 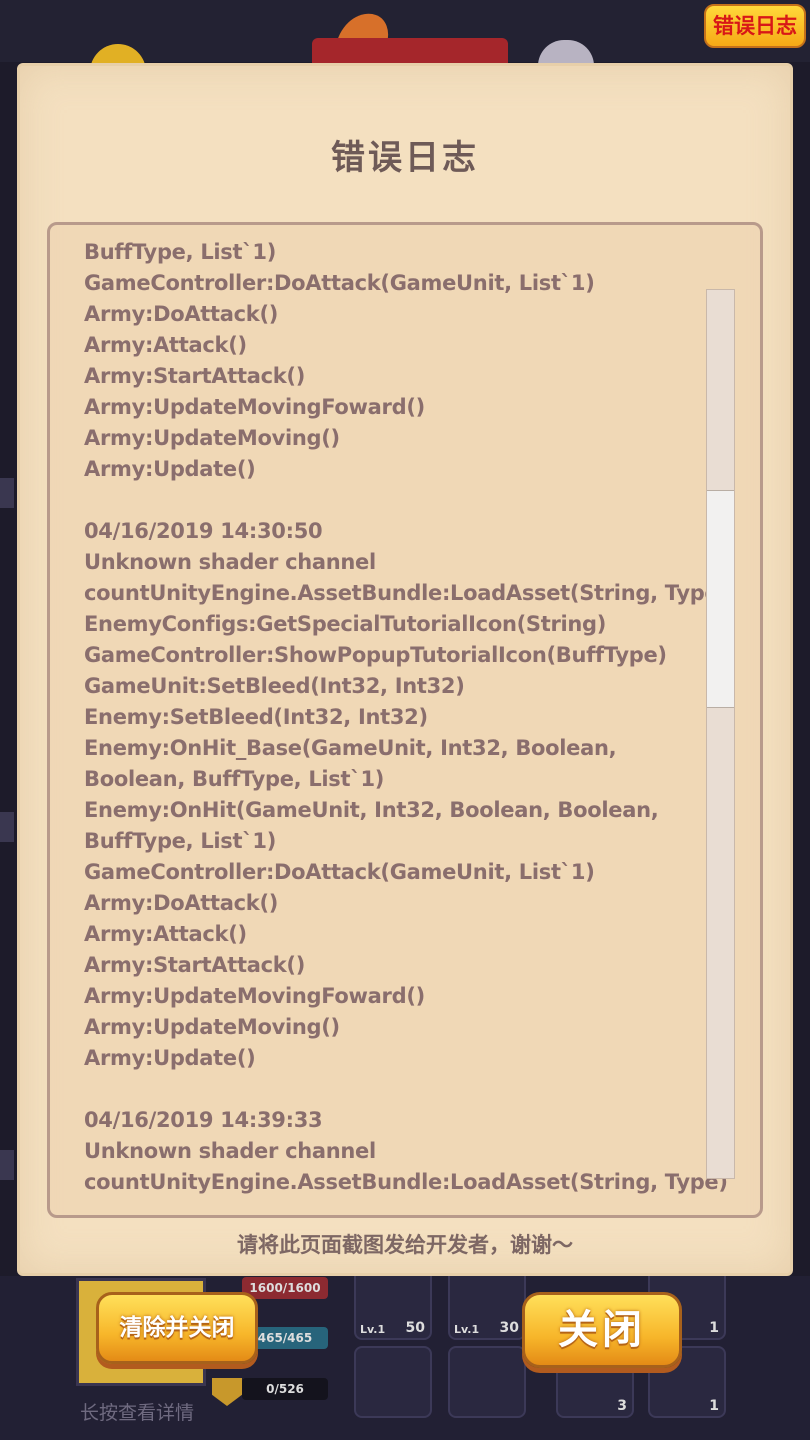 What do you see at coordinates (274, 686) in the screenshot?
I see `log-line: GameUnit:SetBleed(Int32, Int32)` at bounding box center [274, 686].